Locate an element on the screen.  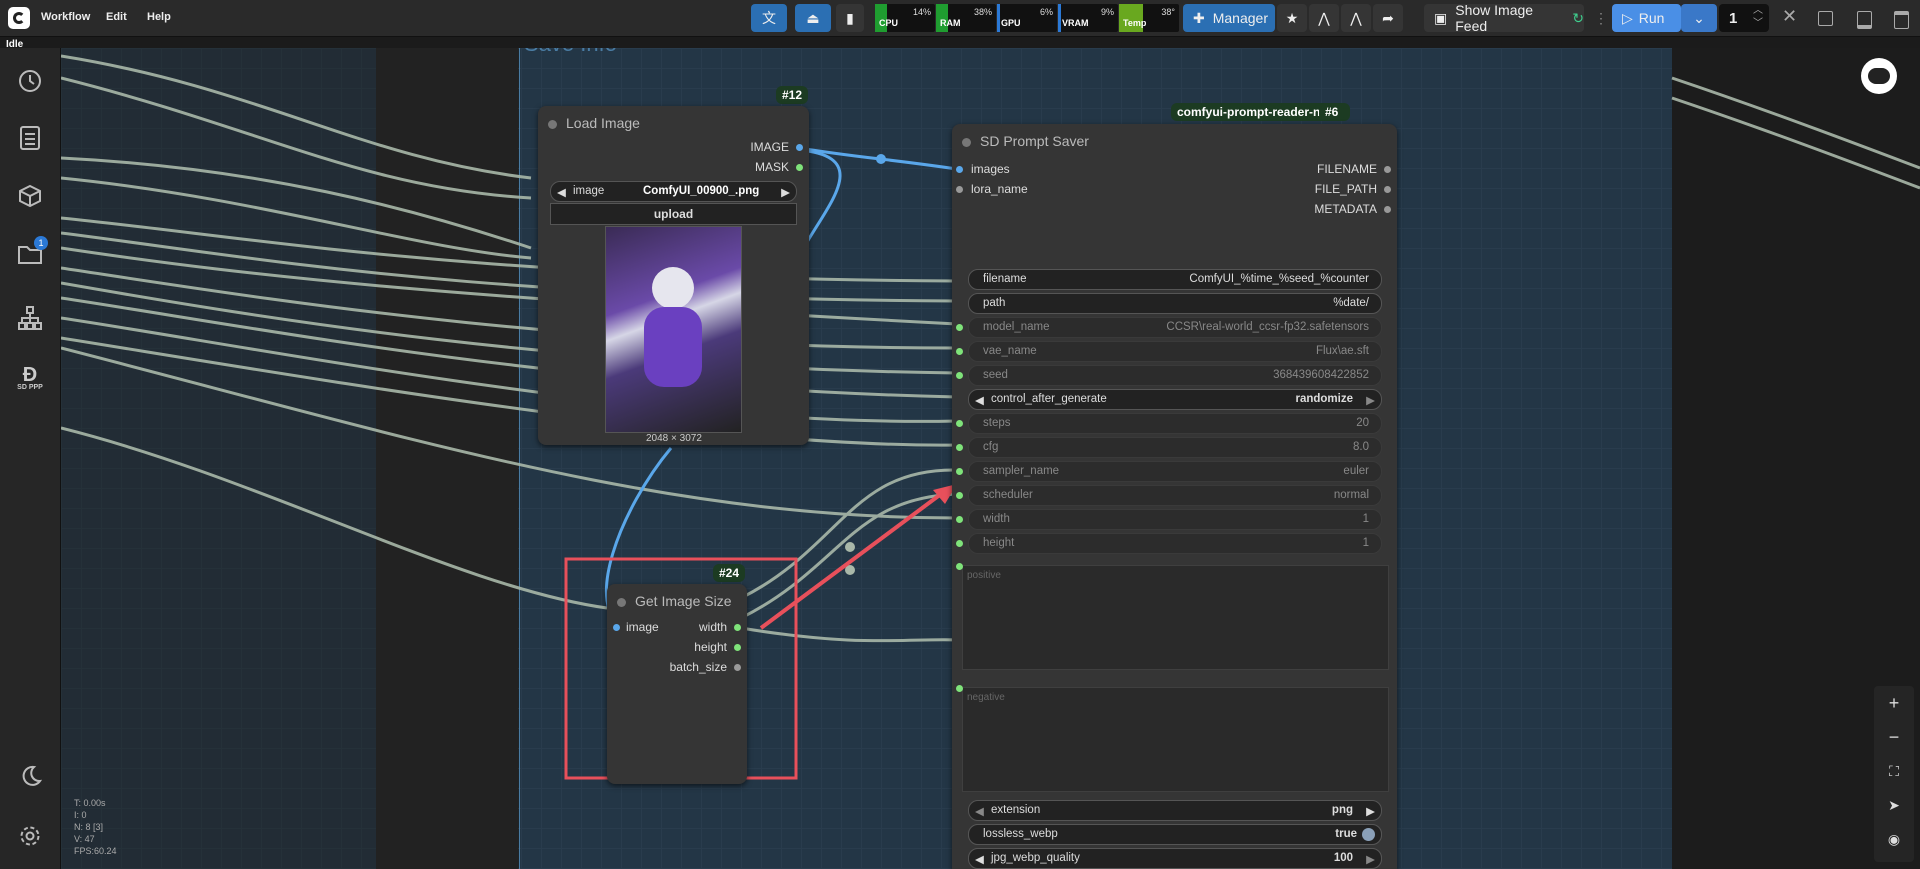
input-height-port is located at coordinates (959, 543).